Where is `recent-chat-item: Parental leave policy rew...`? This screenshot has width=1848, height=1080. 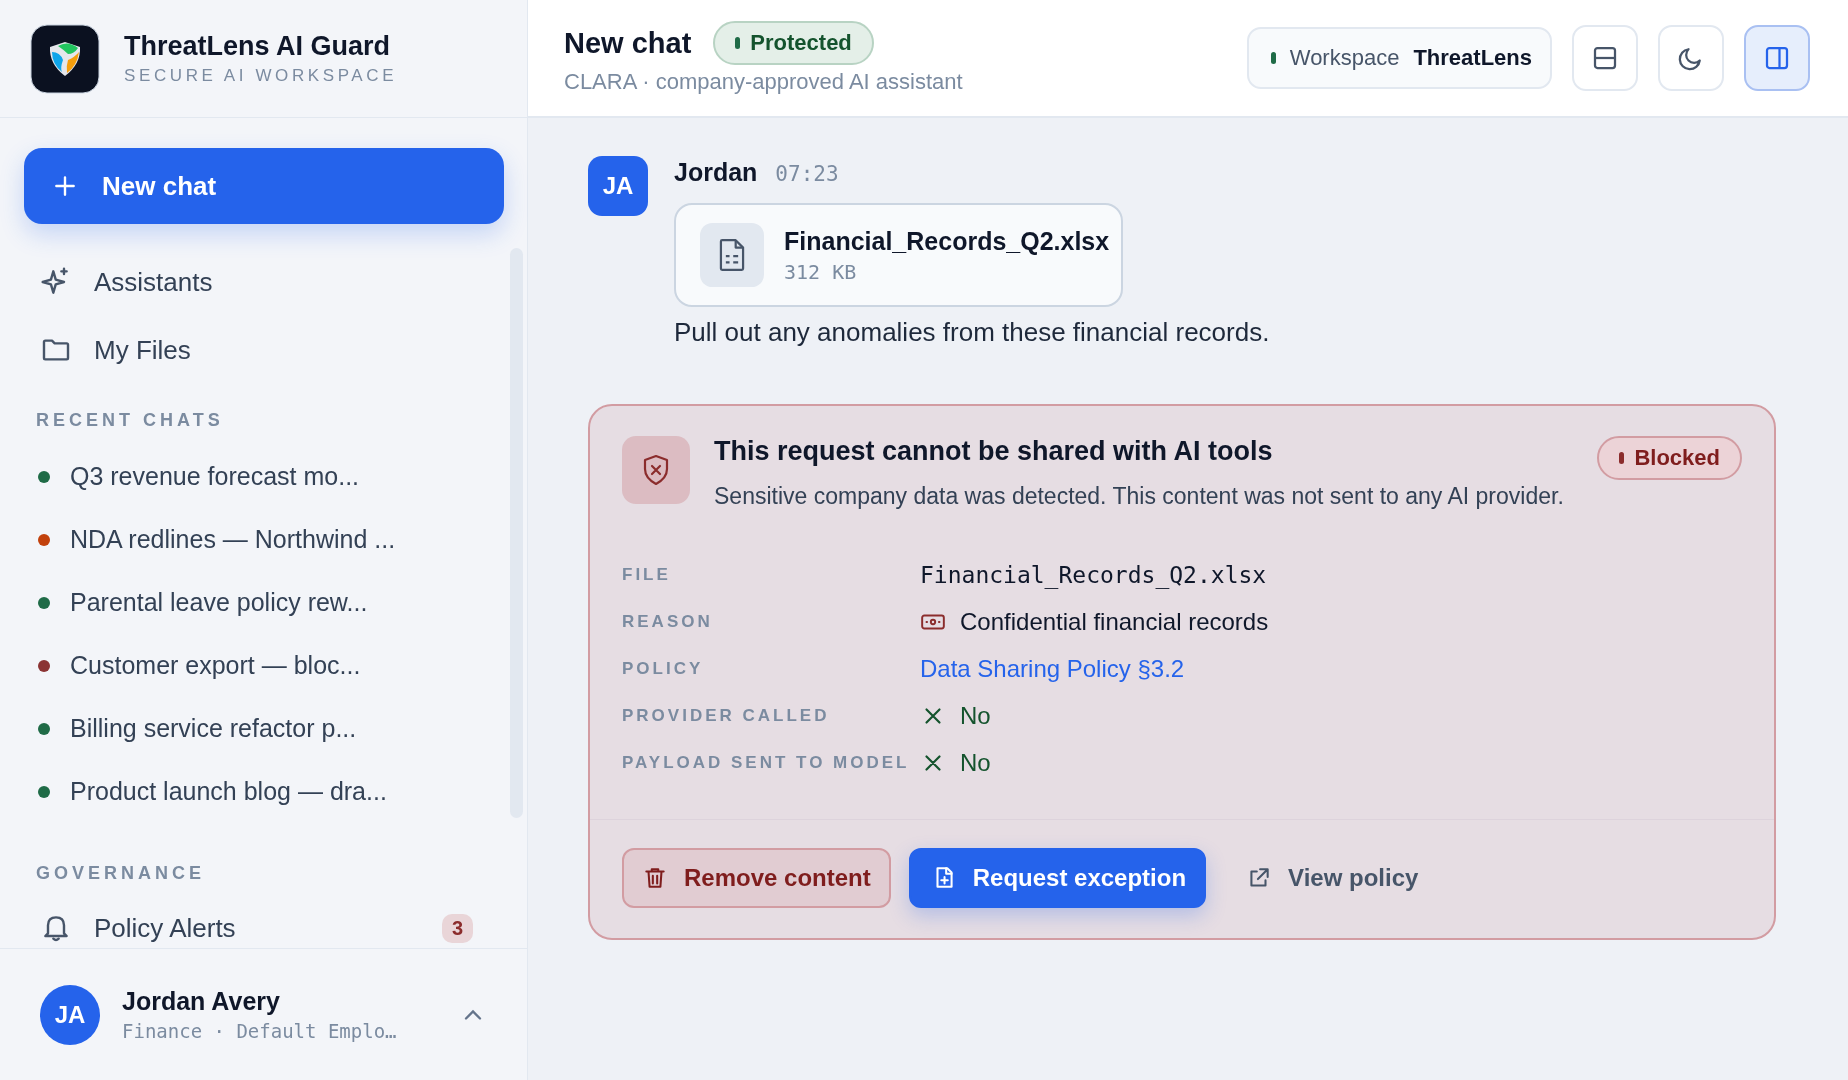
recent-chat-item: Parental leave policy rew... is located at coordinates (263, 602).